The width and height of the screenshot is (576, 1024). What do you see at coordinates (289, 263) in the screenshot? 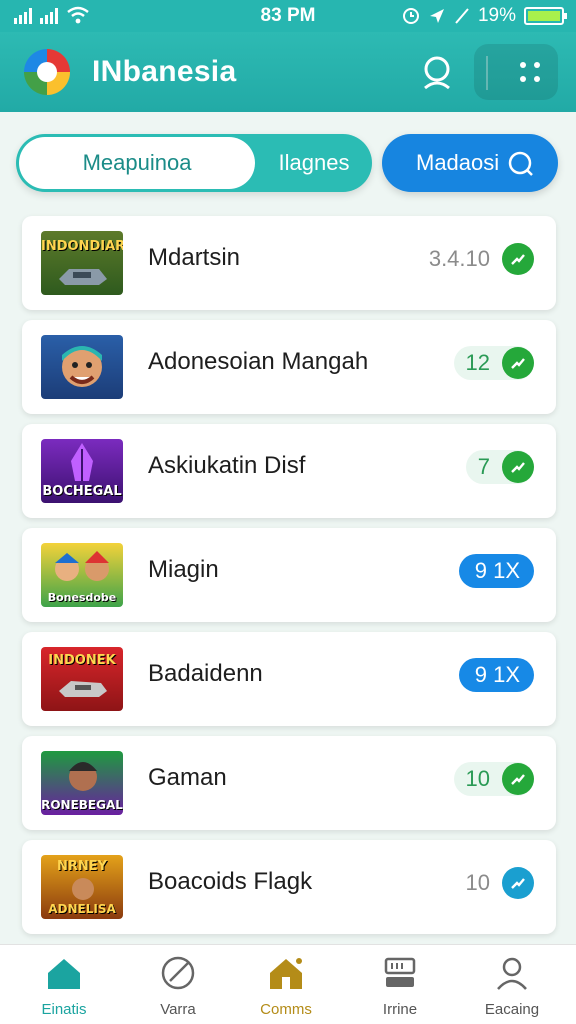
I see `list-item: INDONDIAR Mdartsin 3.4.10` at bounding box center [289, 263].